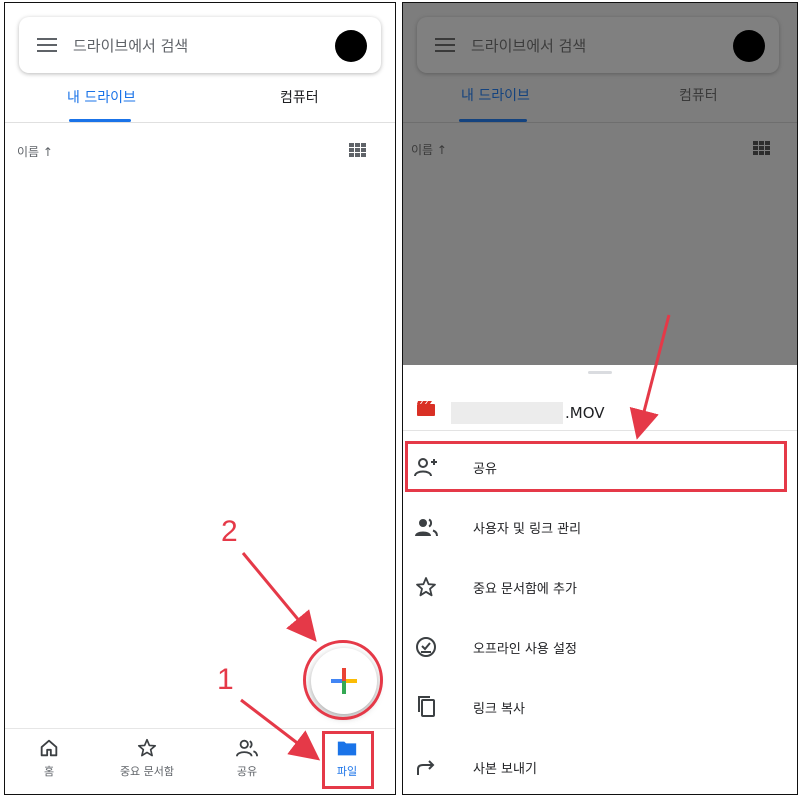 This screenshot has height=800, width=800. I want to click on forward-arrow-icon, so click(426, 767).